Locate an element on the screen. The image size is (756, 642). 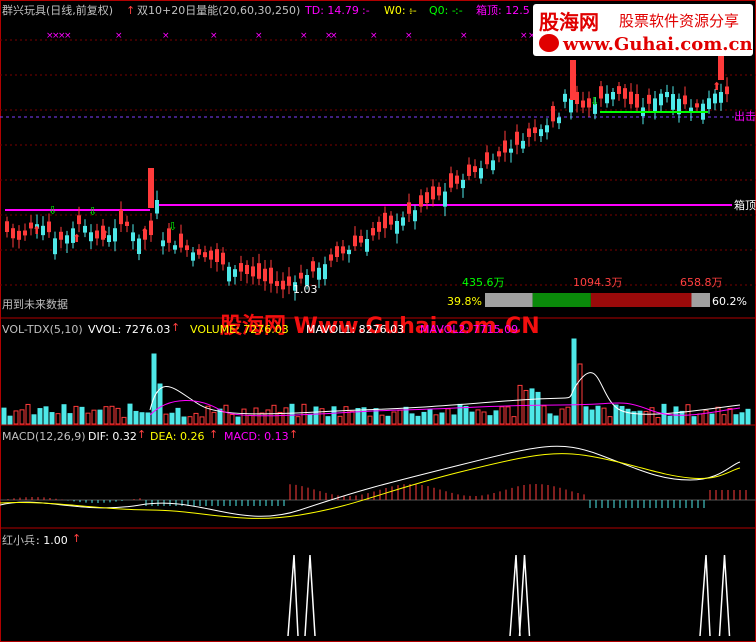
mavol2-value: MAVOL2: 7715.09 is located at coordinates (469, 329).